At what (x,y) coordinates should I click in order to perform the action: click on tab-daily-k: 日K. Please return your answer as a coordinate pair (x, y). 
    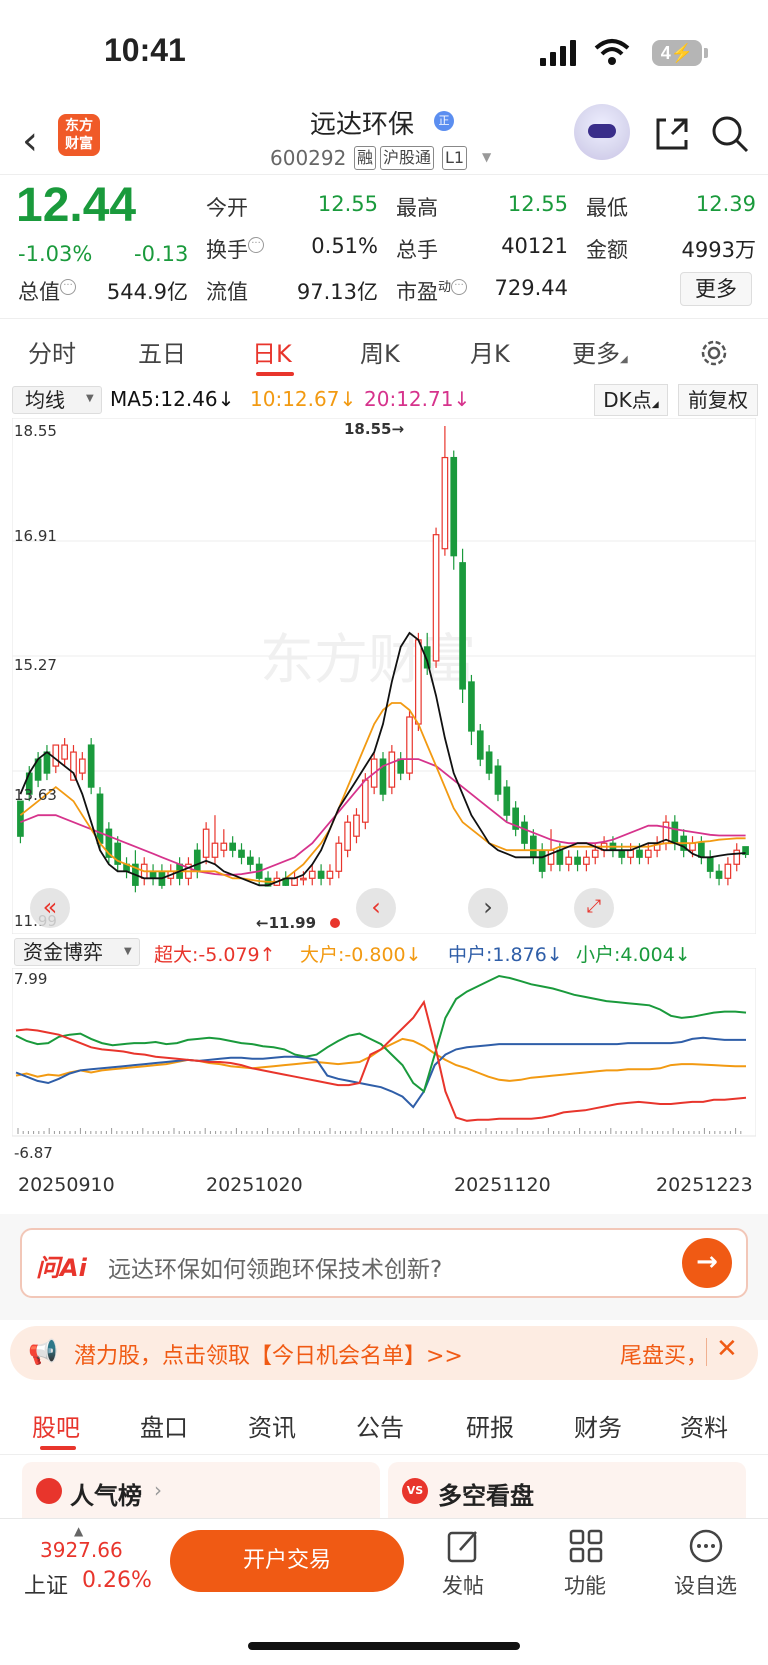
    Looking at the image, I should click on (272, 351).